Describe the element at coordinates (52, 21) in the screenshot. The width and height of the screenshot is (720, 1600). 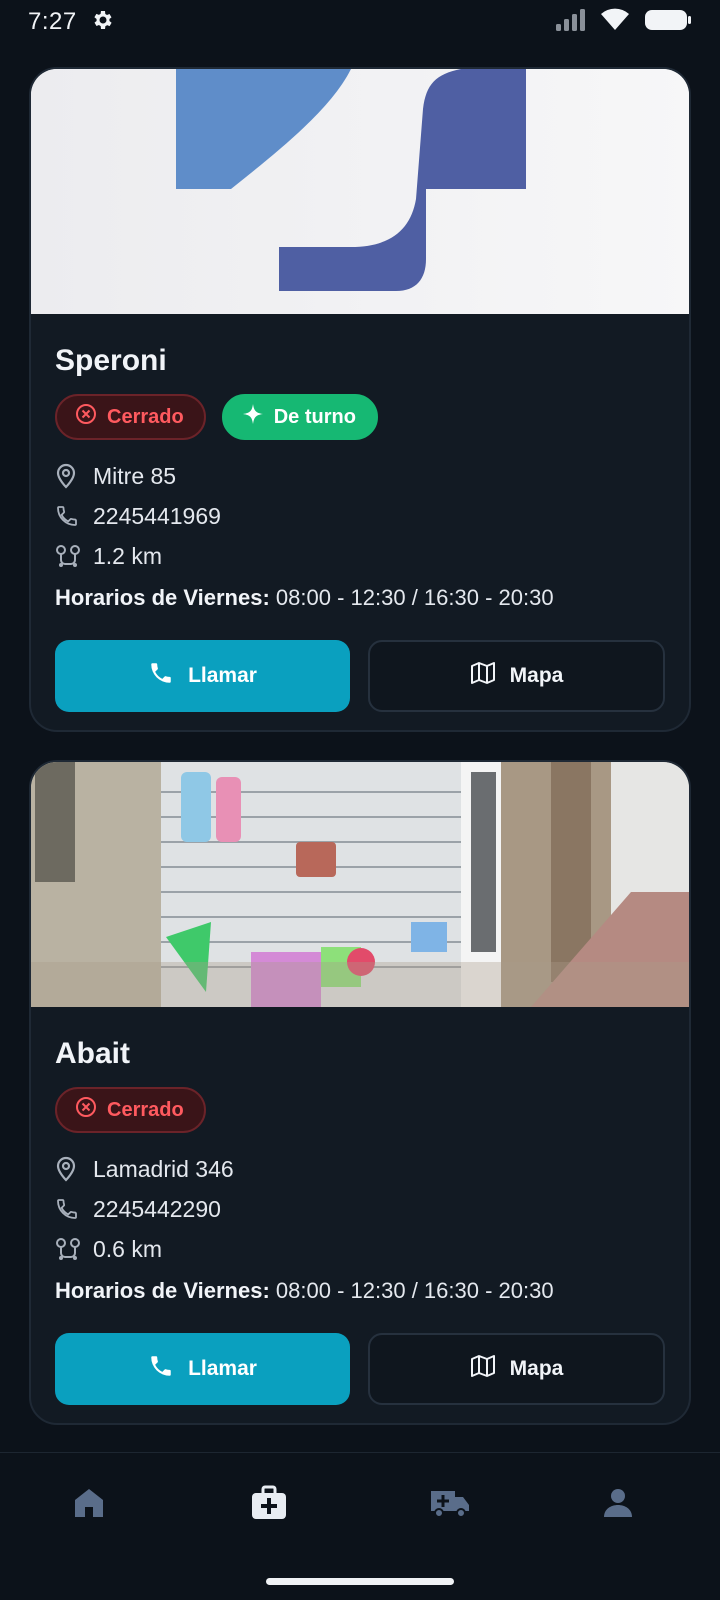
I see `status-time: 7:27` at that location.